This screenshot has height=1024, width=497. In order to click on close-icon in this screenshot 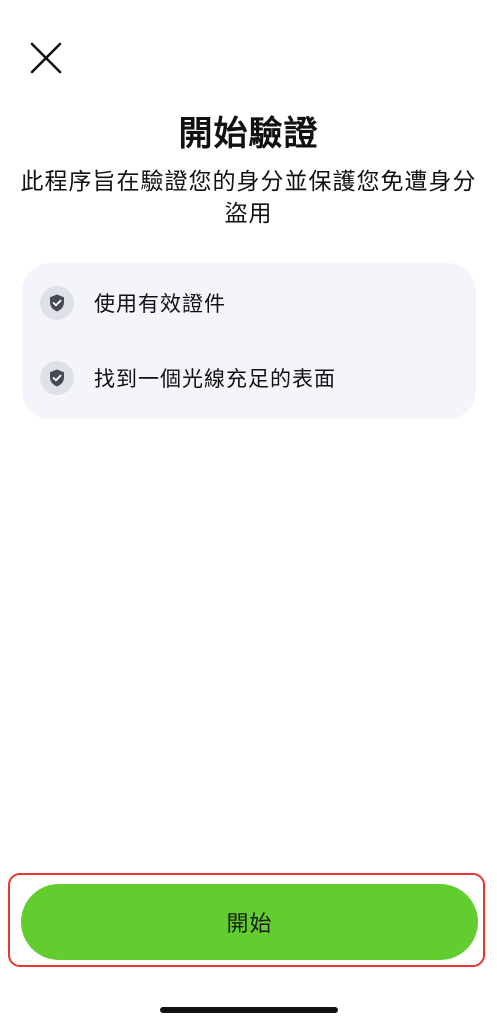, I will do `click(46, 58)`.